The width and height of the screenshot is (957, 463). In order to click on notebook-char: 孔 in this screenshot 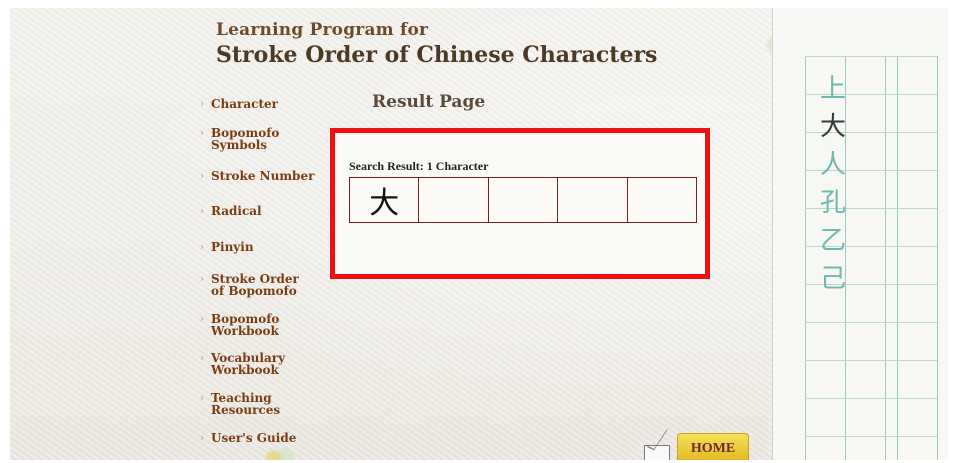, I will do `click(832, 203)`.